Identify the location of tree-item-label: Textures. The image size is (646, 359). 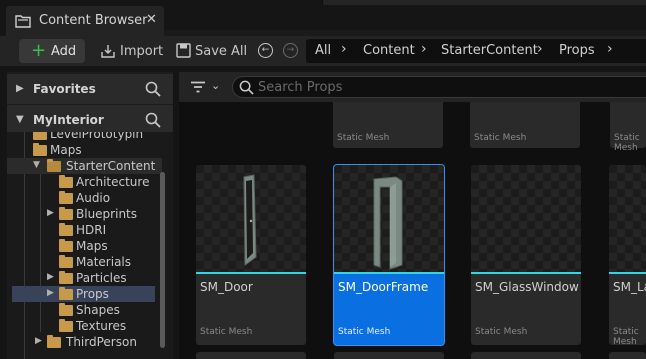
(101, 326).